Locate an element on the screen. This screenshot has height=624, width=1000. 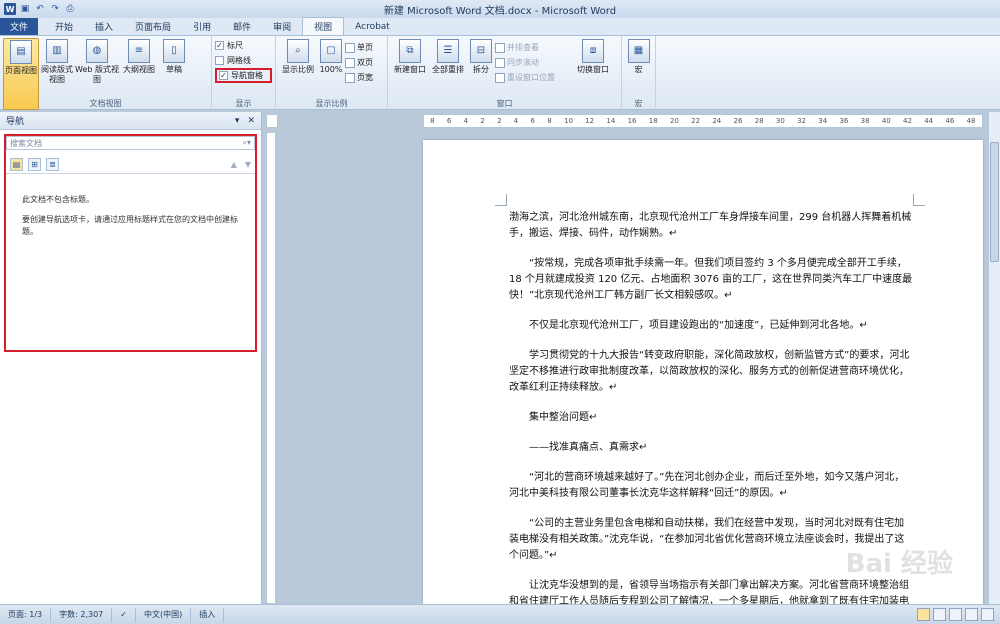
view-ruler-button is located at coordinates (272, 121).